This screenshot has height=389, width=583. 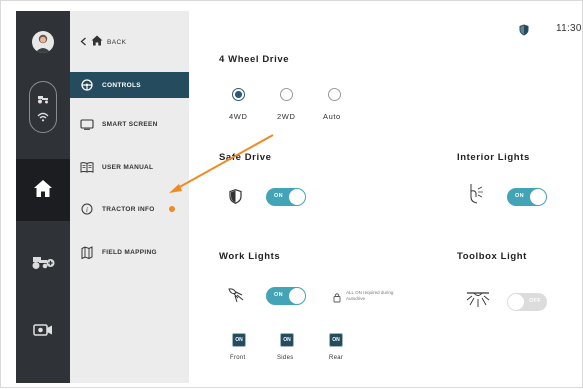 What do you see at coordinates (87, 167) in the screenshot?
I see `book-icon` at bounding box center [87, 167].